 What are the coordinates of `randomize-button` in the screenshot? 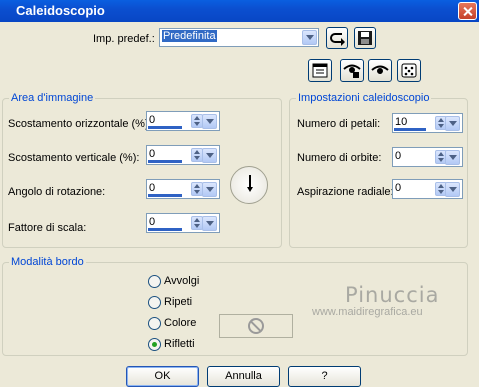 It's located at (409, 70).